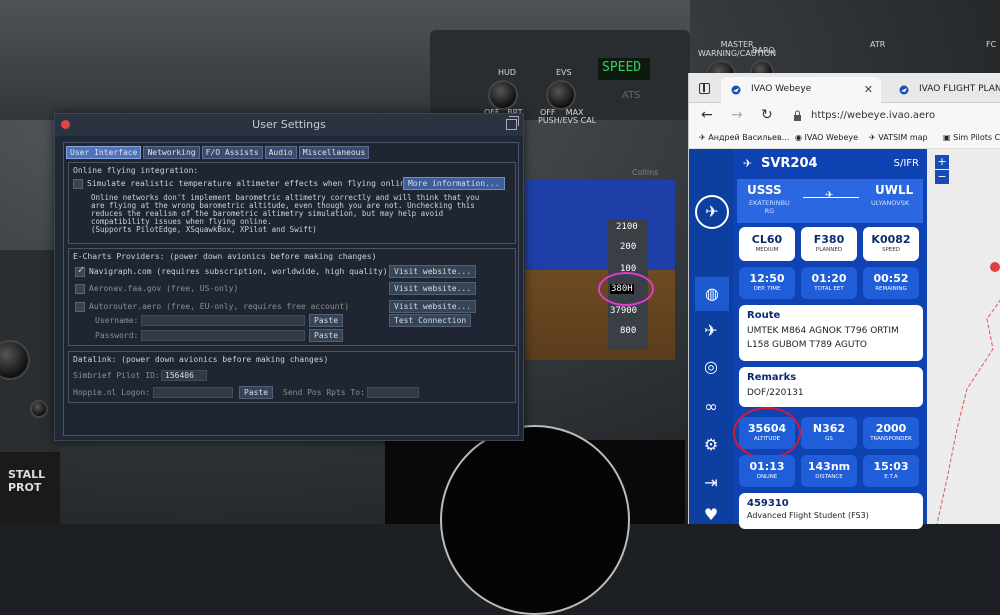 The height and width of the screenshot is (615, 1000). What do you see at coordinates (707, 115) in the screenshot?
I see `back-icon: ←` at bounding box center [707, 115].